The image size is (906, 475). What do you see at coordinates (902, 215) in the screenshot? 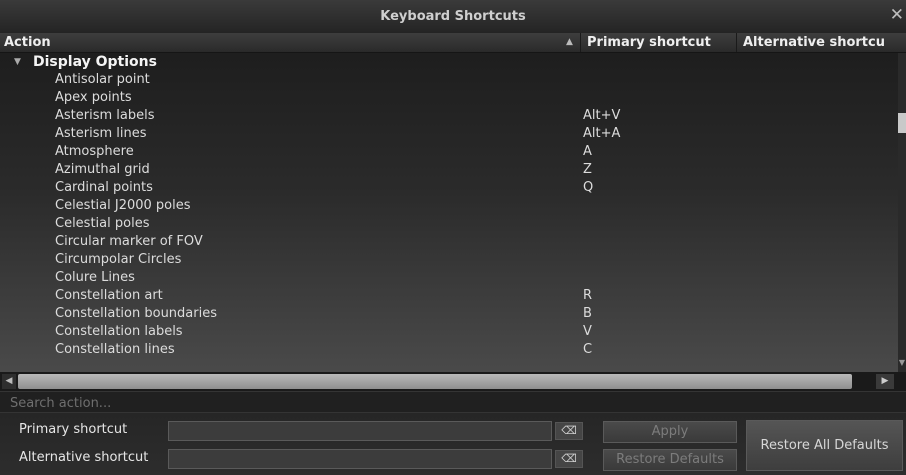
I see `vertical-scrollbar` at bounding box center [902, 215].